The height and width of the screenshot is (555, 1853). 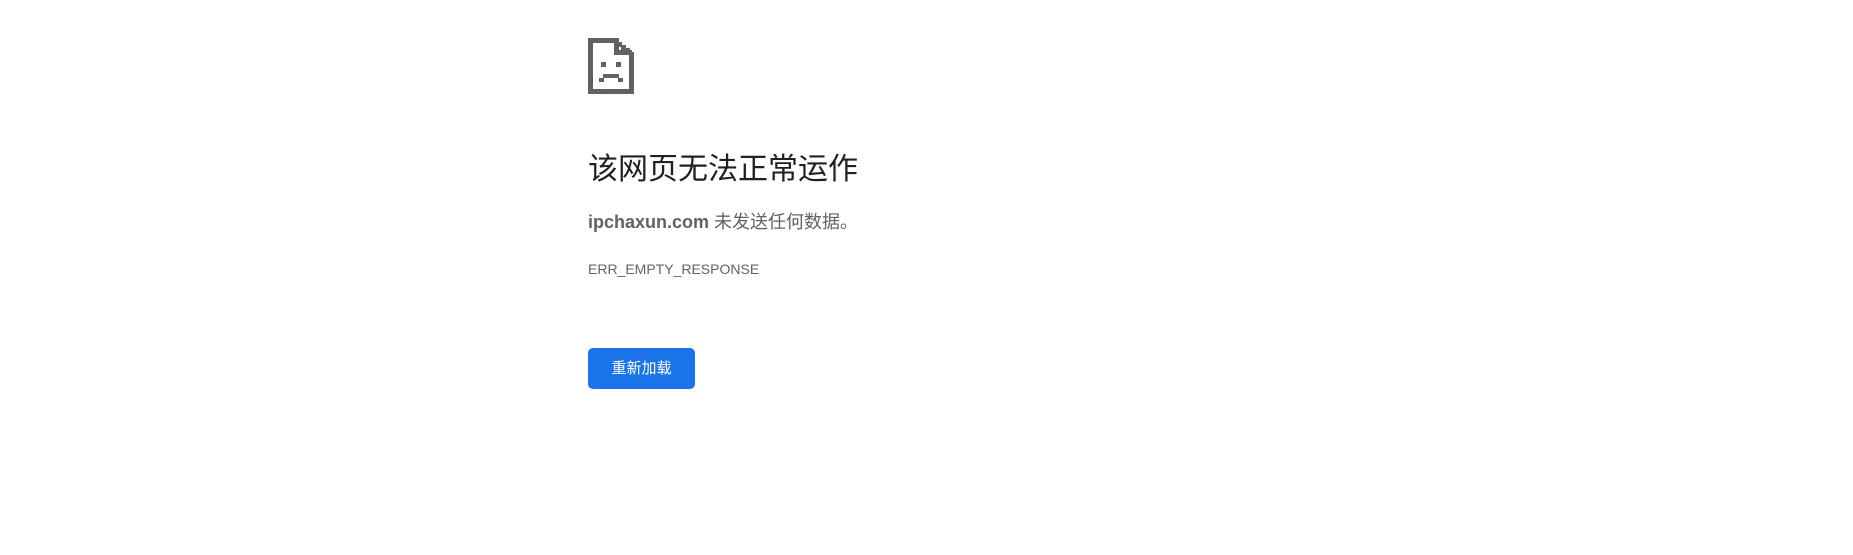 What do you see at coordinates (674, 269) in the screenshot?
I see `error-code: ERR_EMPTY_RESPONSE` at bounding box center [674, 269].